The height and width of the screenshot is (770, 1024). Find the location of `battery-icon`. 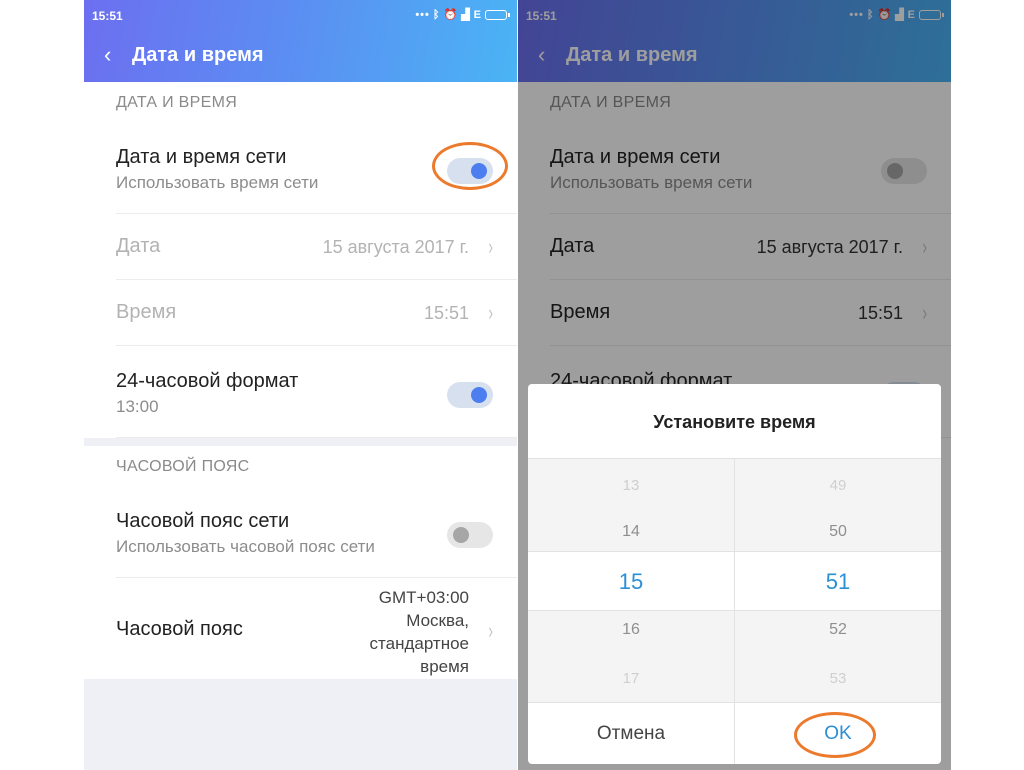

battery-icon is located at coordinates (497, 14).